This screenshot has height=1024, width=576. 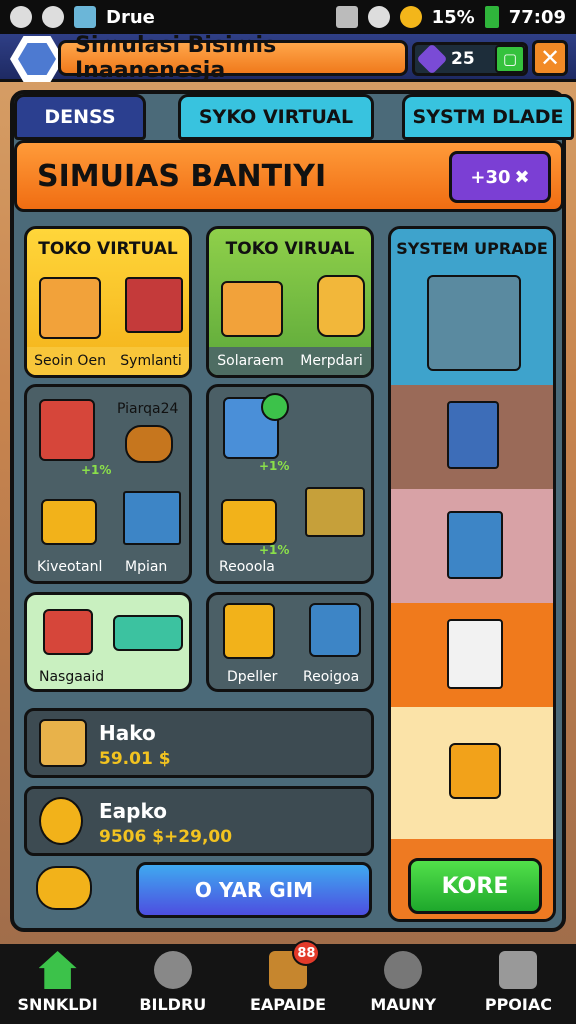 I want to click on globe-icon, so click(x=172, y=970).